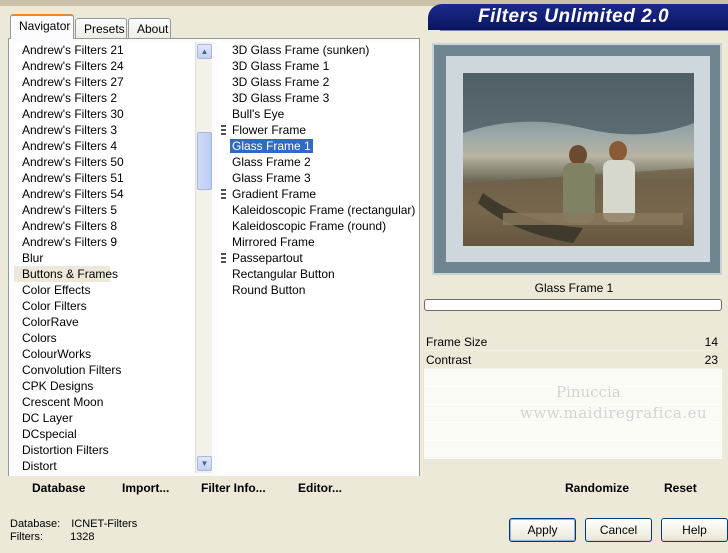 The image size is (728, 553). Describe the element at coordinates (203, 257) in the screenshot. I see `category-scrollbar: ▲ ▼` at that location.